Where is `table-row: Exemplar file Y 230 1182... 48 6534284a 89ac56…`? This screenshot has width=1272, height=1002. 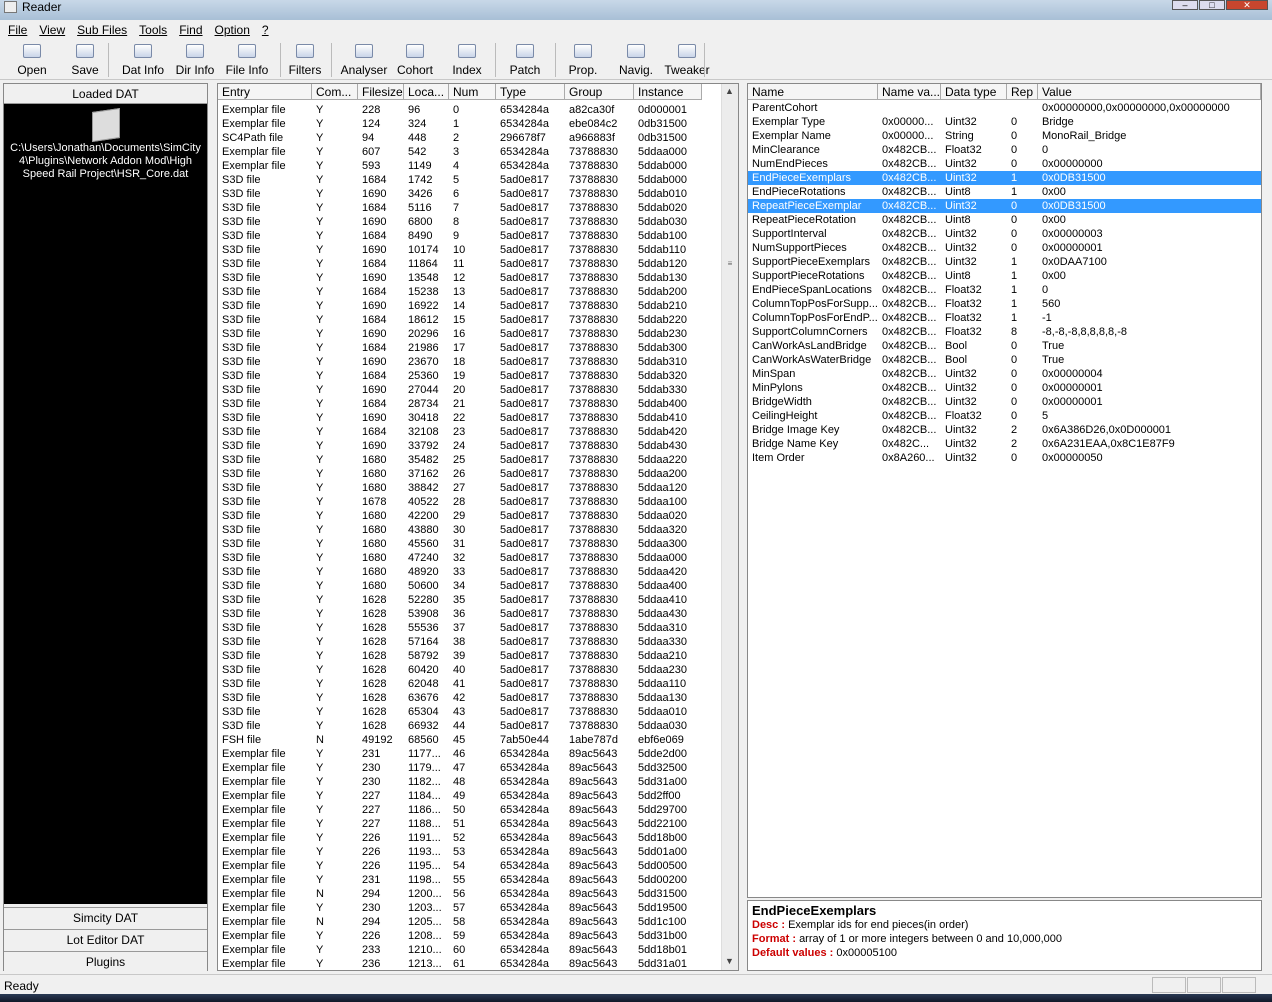 table-row: Exemplar file Y 230 1182... 48 6534284a 89ac56… is located at coordinates (469, 782).